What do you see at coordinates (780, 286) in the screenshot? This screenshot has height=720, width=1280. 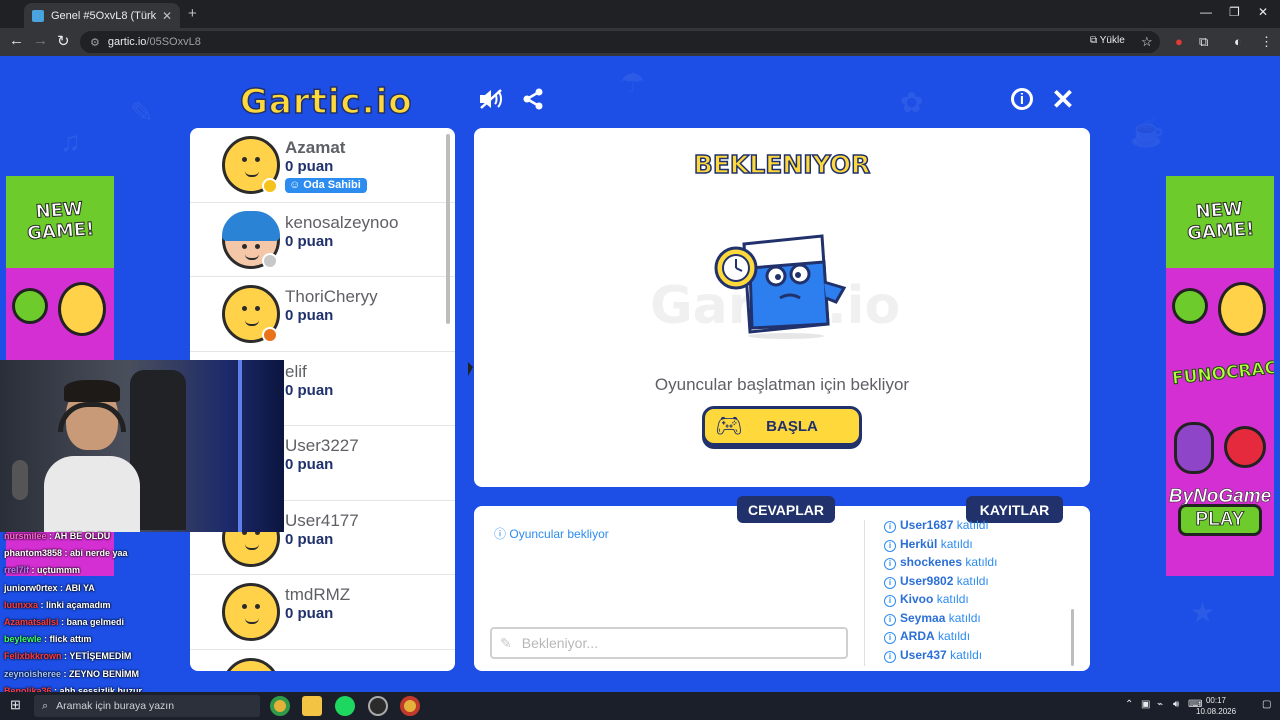 I see `waiting-mascot-icon` at bounding box center [780, 286].